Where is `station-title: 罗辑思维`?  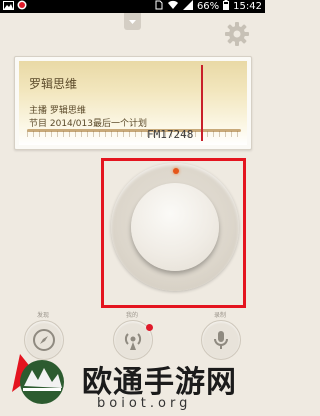 station-title: 罗辑思维 is located at coordinates (53, 84).